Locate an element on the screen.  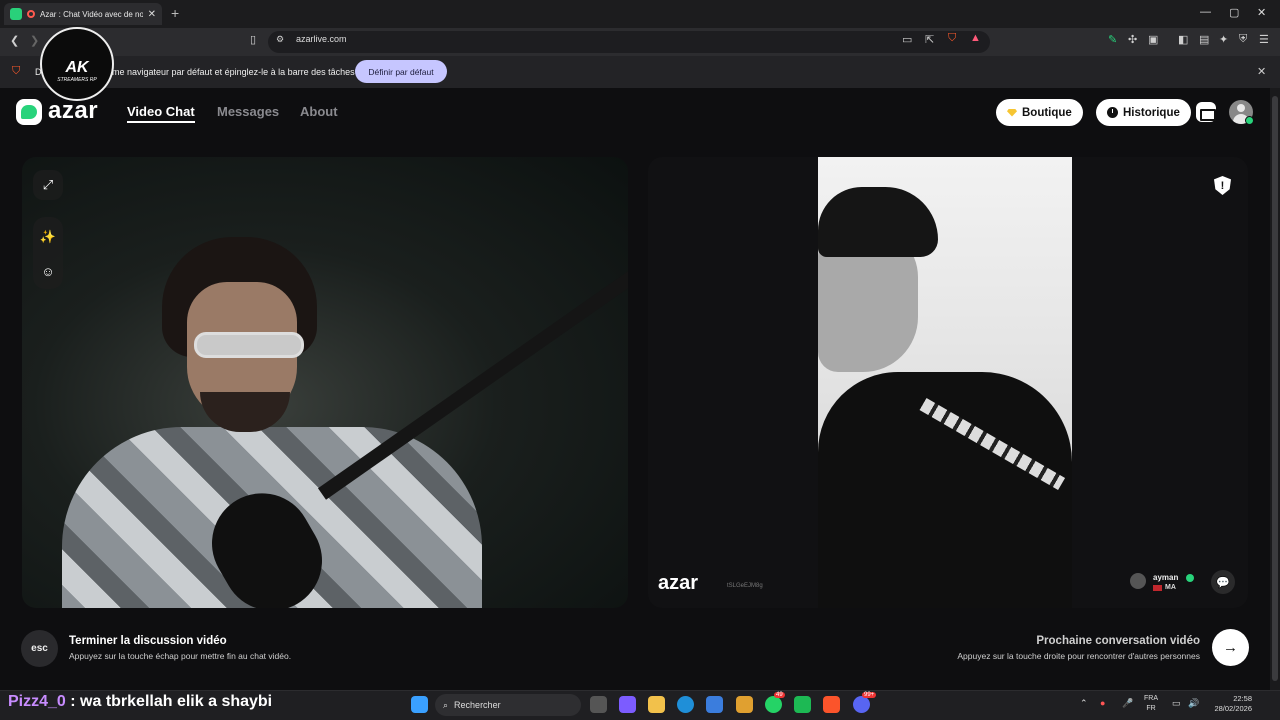
azar-logo-icon is located at coordinates (29, 112).